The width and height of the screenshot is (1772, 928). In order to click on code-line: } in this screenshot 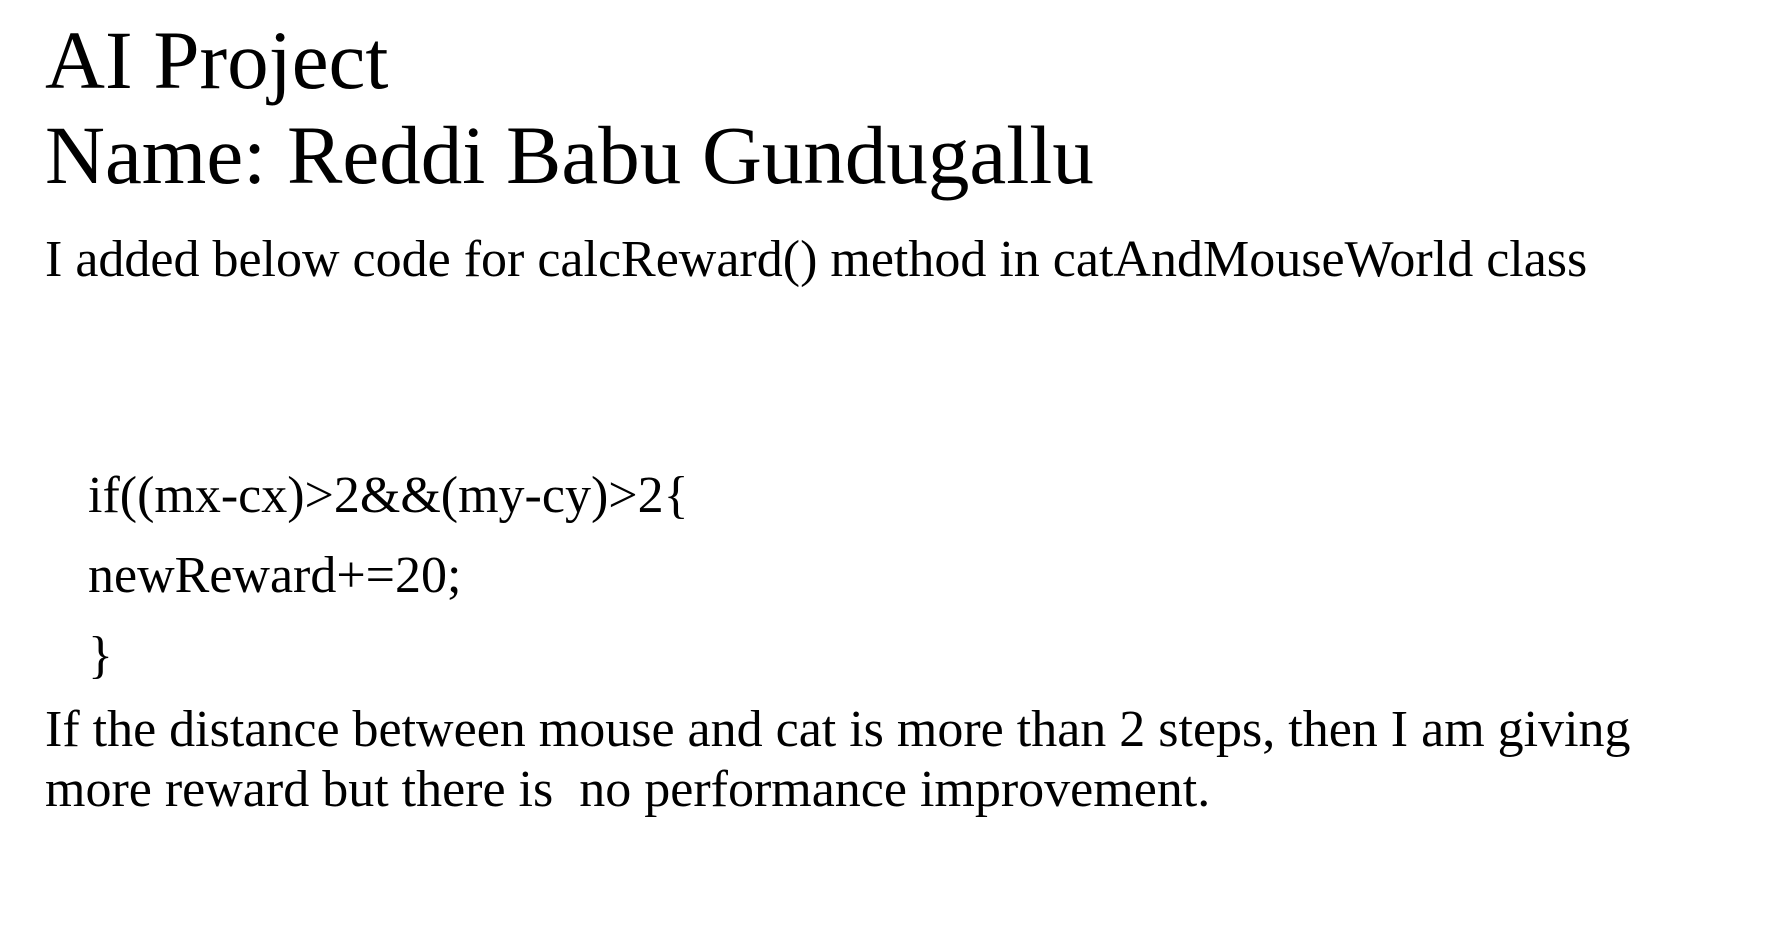, I will do `click(100, 655)`.